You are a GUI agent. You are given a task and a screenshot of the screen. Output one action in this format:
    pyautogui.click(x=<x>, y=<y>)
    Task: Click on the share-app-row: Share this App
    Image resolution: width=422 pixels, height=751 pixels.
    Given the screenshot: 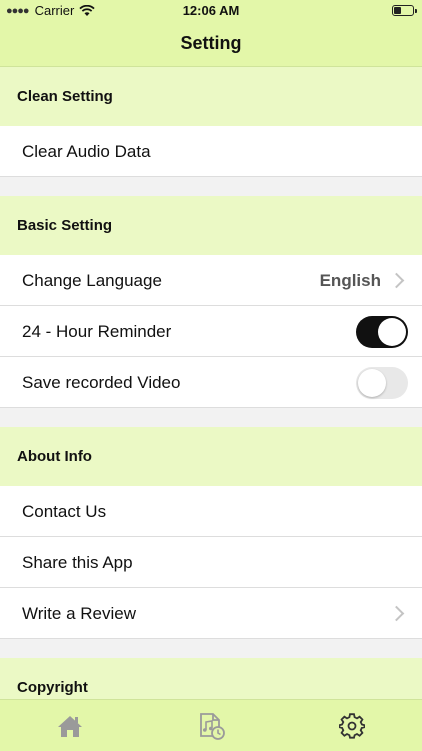 What is the action you would take?
    pyautogui.click(x=211, y=562)
    